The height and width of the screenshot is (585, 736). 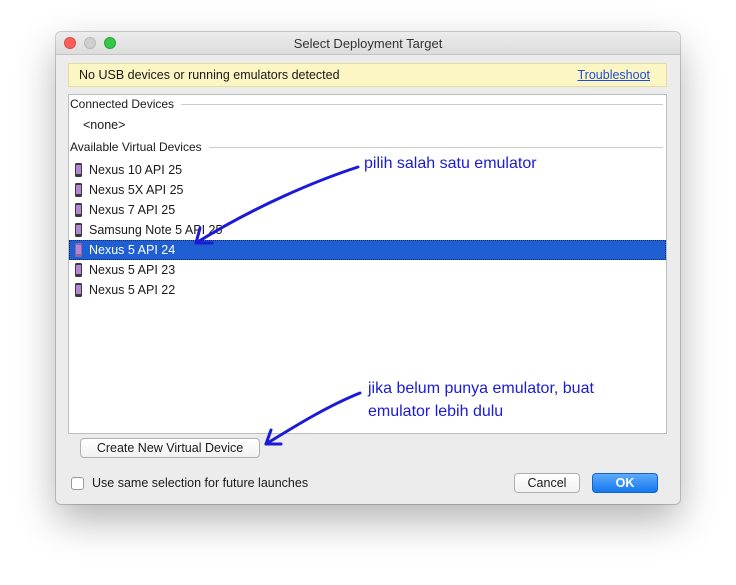 I want to click on device-row-nexus-7-api-25: Nexus 7 API 25, so click(x=367, y=210).